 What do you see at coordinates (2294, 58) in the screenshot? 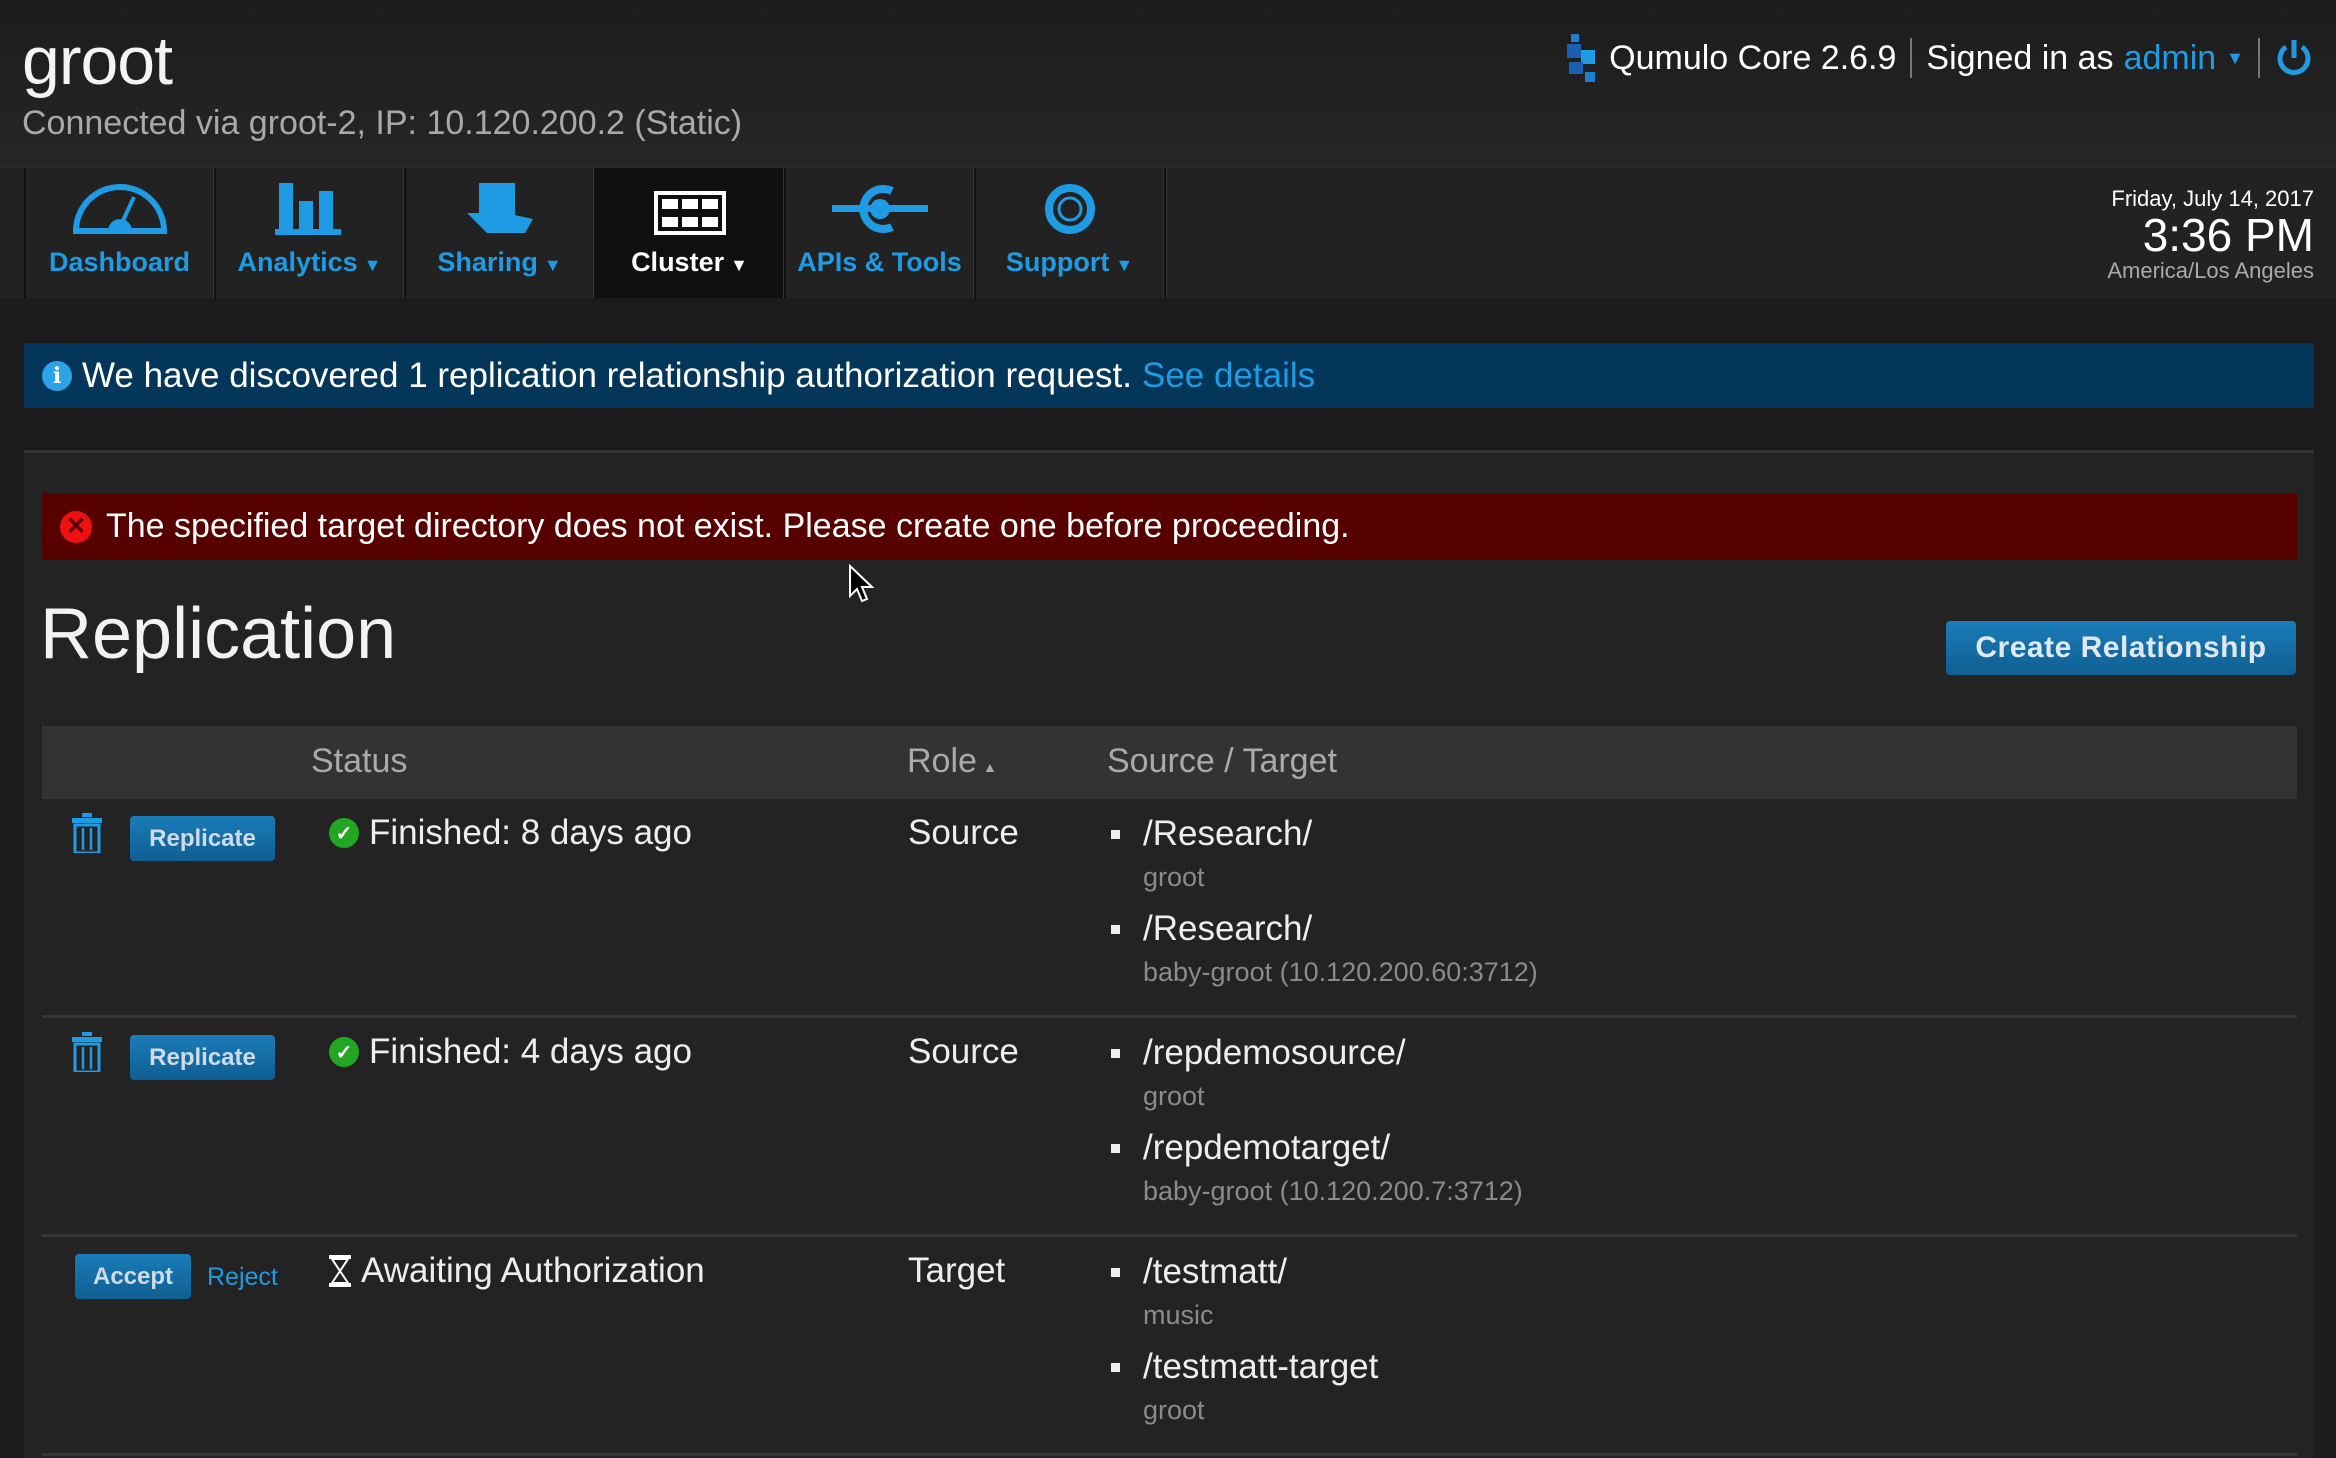
I see `power-icon` at bounding box center [2294, 58].